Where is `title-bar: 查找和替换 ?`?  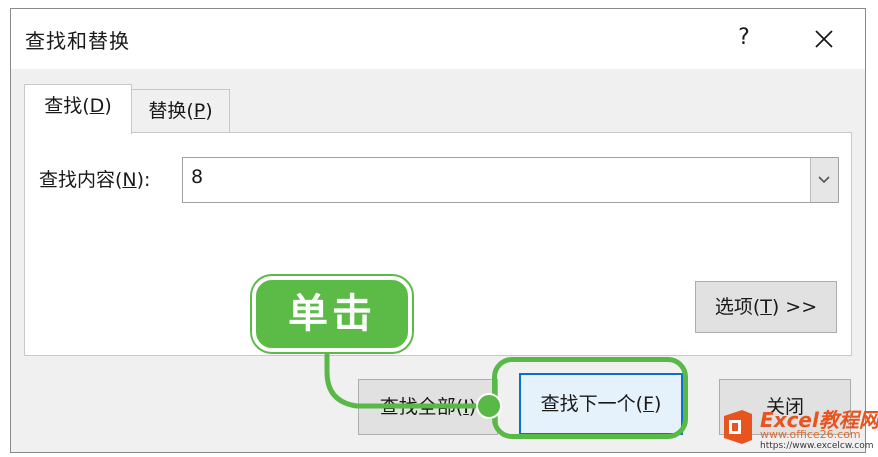
title-bar: 查找和替换 ? is located at coordinates (438, 39).